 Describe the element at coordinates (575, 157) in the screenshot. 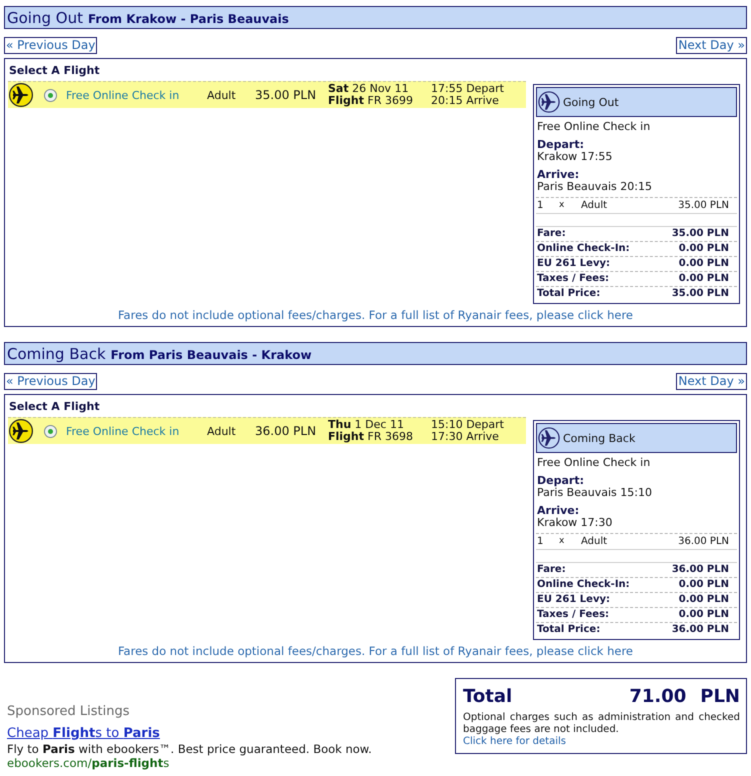

I see `depart-info: Krakow 17:55` at that location.